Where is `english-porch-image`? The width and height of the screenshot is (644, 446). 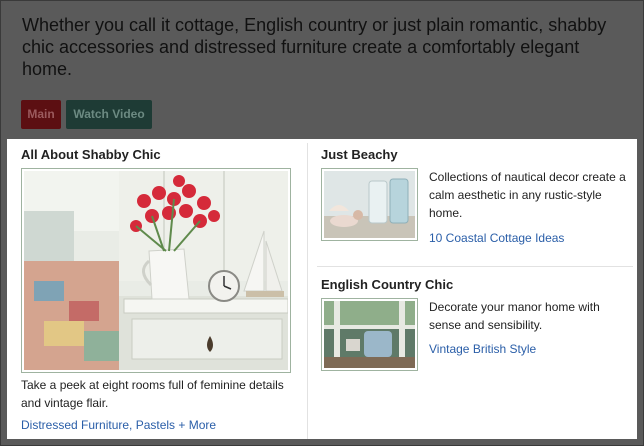 english-porch-image is located at coordinates (369, 334).